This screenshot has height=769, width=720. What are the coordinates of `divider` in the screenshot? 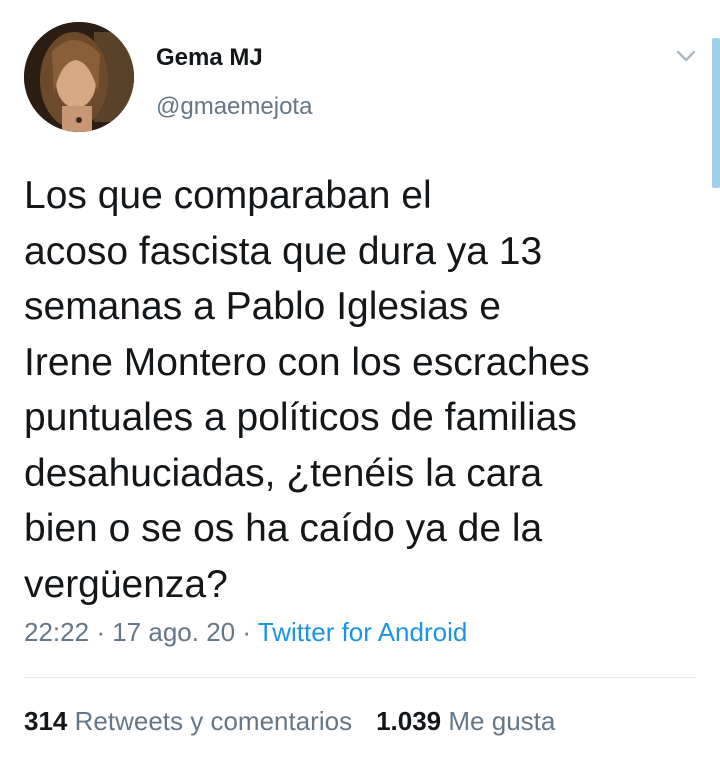 It's located at (360, 677).